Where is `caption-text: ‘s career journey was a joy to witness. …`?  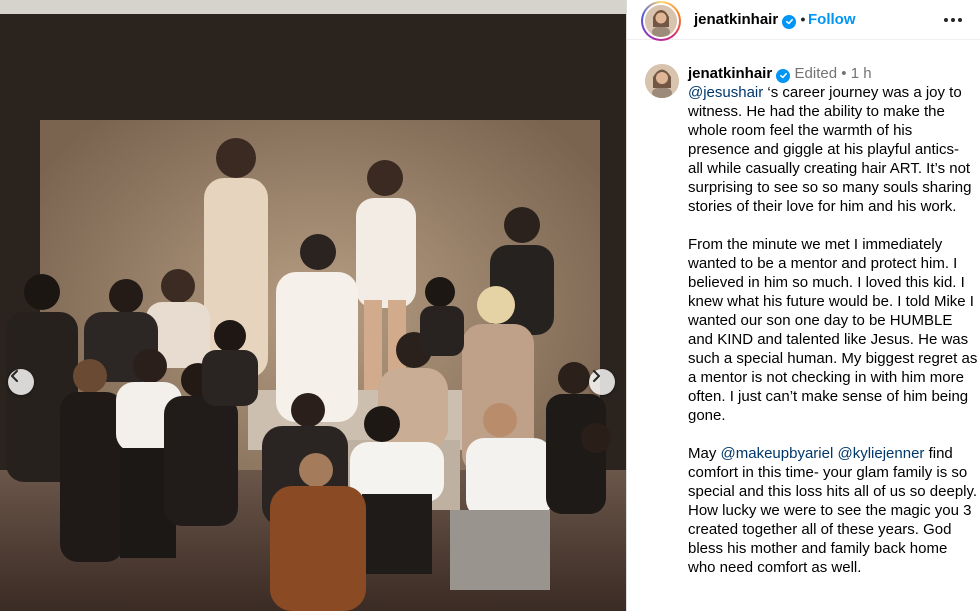
caption-text: ‘s career journey was a joy to witness. … is located at coordinates (830, 149).